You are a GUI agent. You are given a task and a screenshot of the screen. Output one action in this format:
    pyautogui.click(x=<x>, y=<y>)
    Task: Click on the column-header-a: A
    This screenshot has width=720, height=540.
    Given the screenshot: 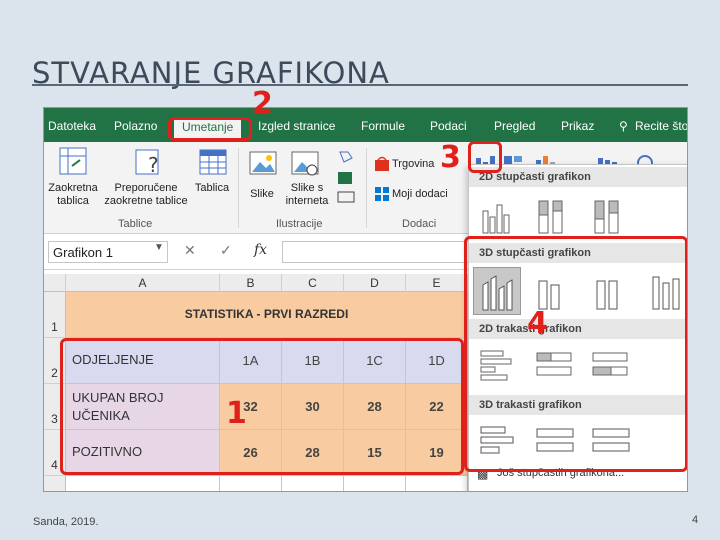 What is the action you would take?
    pyautogui.click(x=143, y=283)
    